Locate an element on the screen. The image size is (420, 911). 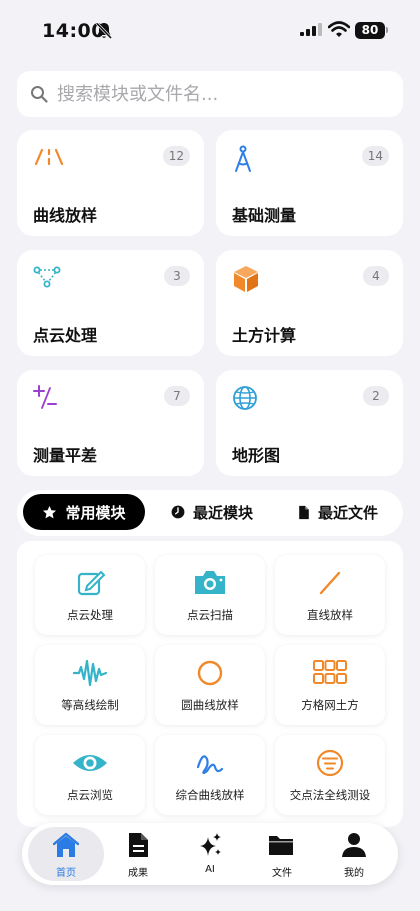
module-tabs: 常用模块 最近模块 最近文件 is located at coordinates (210, 513).